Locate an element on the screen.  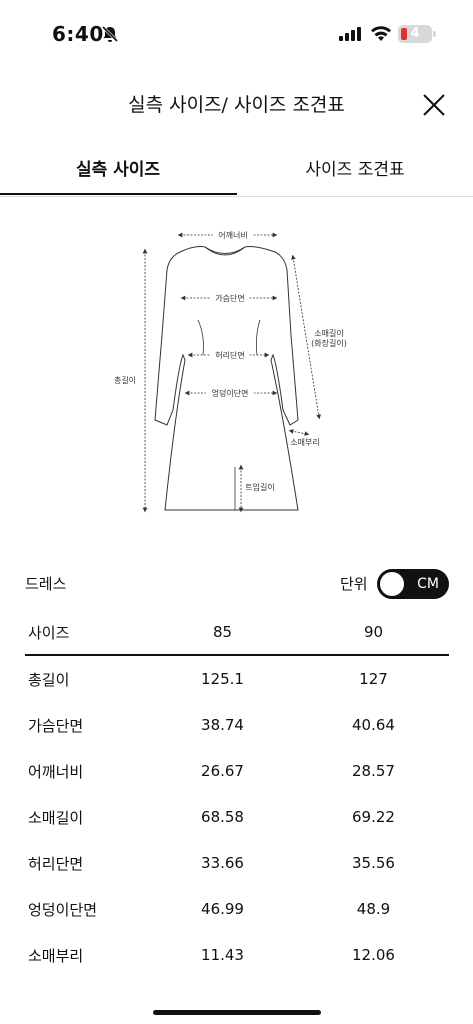
cell-value: 69.22 is located at coordinates (373, 817).